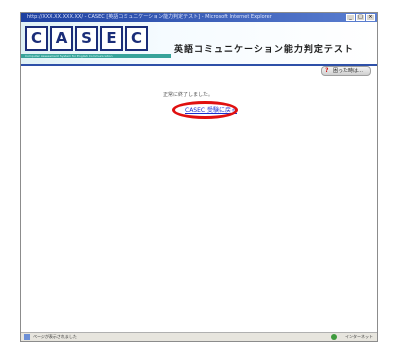 Image resolution: width=398 pixels, height=347 pixels. I want to click on maximize-button: □, so click(360, 17).